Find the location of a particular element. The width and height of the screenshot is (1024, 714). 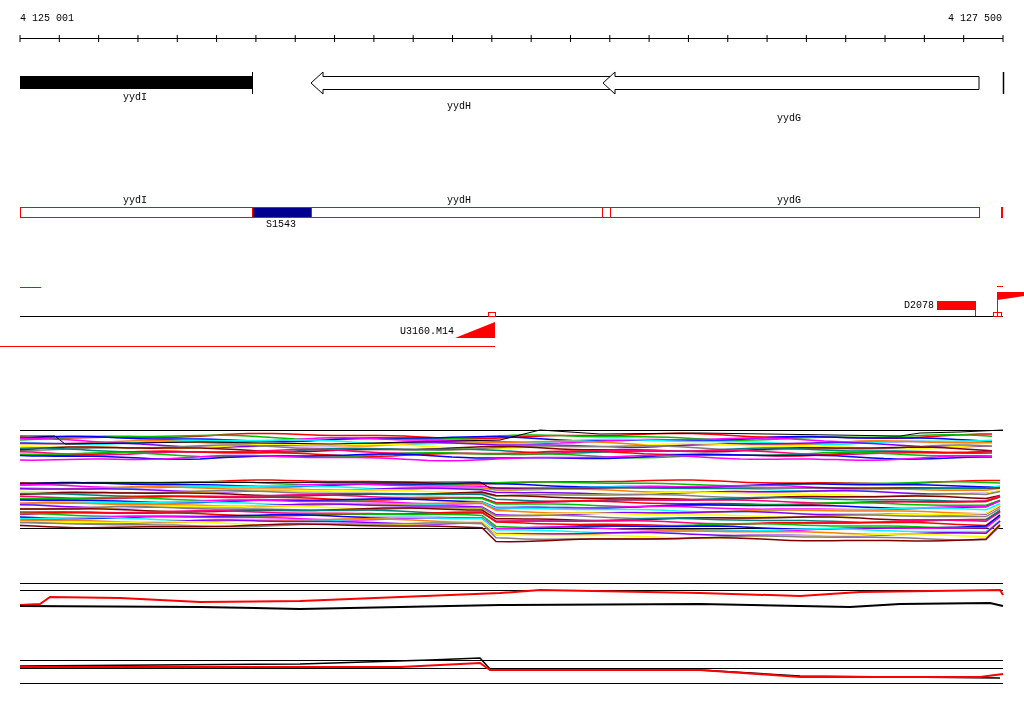

annotation-label: yydI is located at coordinates (135, 201).